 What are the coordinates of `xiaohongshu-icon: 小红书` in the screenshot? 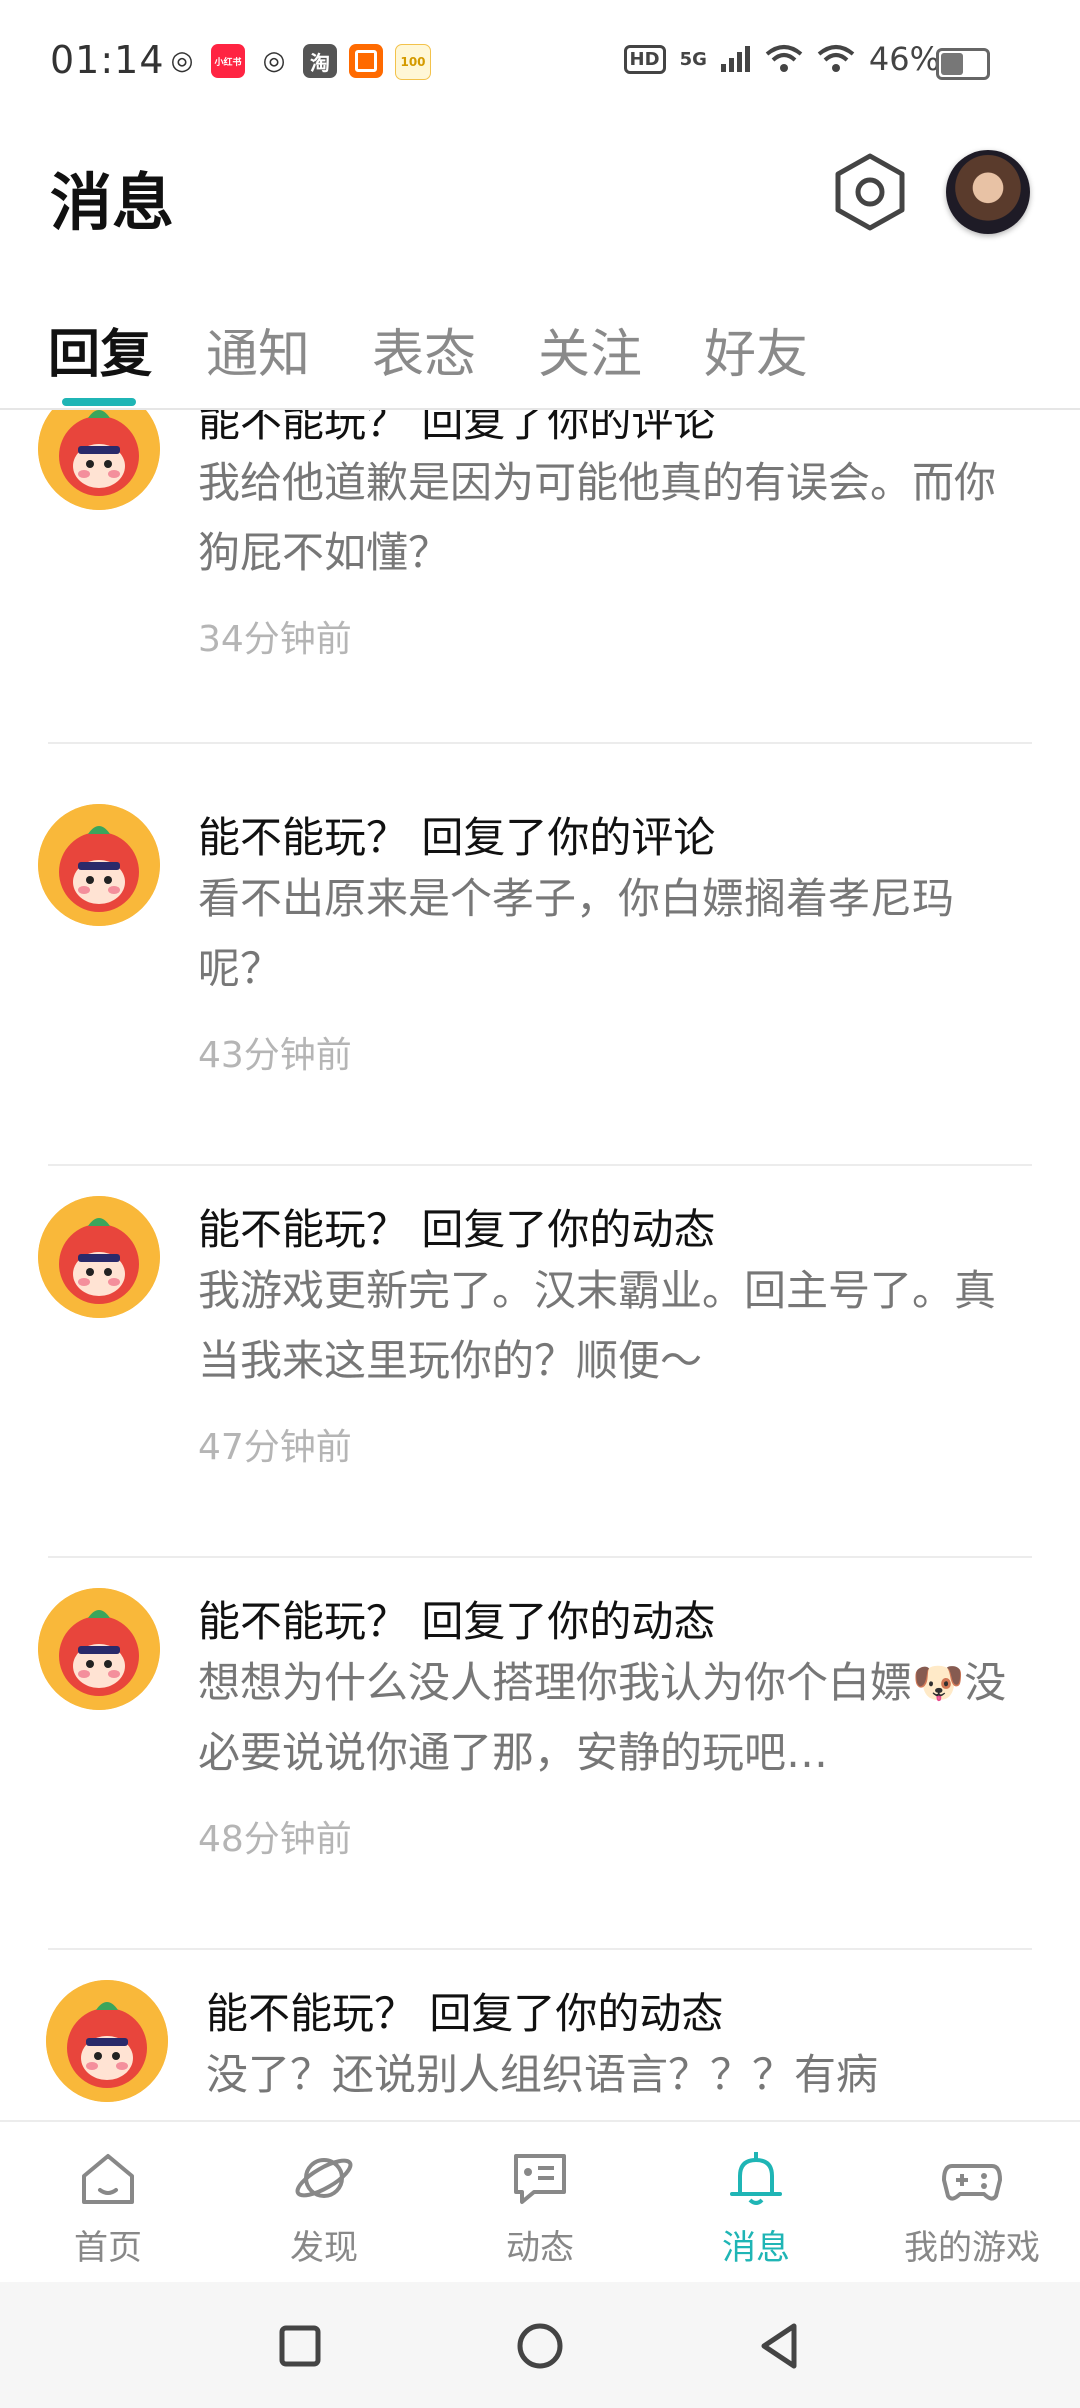 It's located at (228, 61).